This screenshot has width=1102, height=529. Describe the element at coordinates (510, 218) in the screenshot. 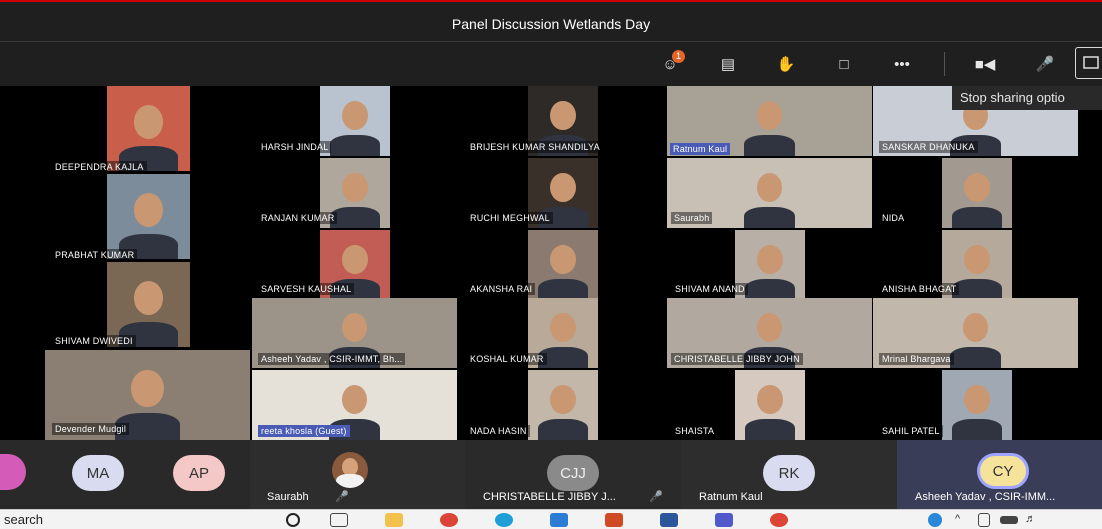

I see `participant-name-tag: RUCHI MEGHWAL` at that location.